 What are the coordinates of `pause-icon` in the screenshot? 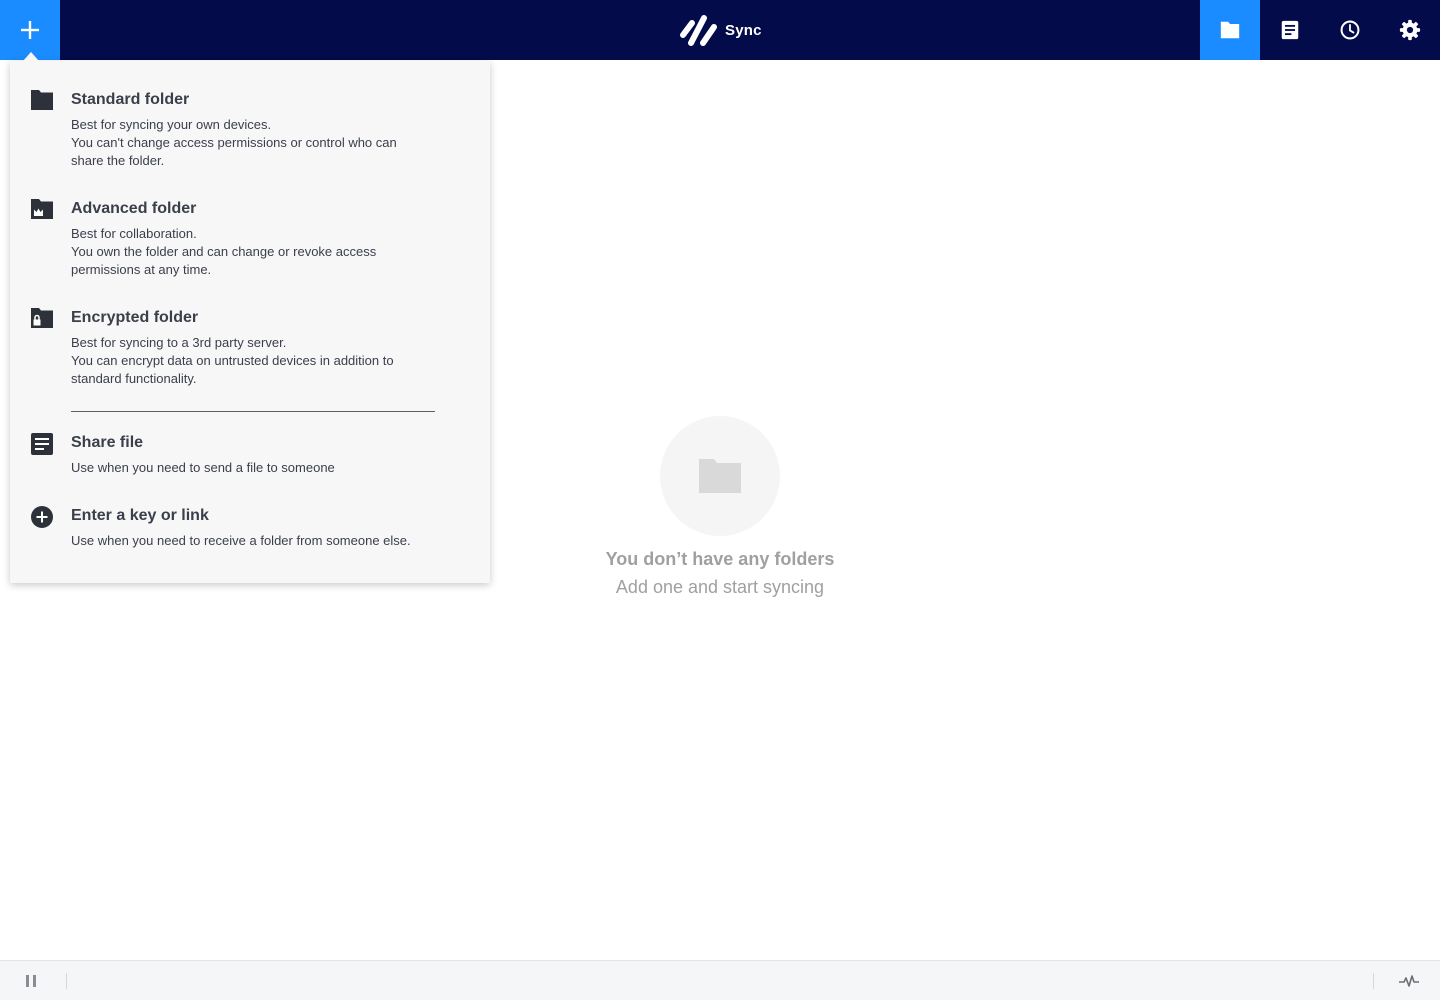 It's located at (31, 981).